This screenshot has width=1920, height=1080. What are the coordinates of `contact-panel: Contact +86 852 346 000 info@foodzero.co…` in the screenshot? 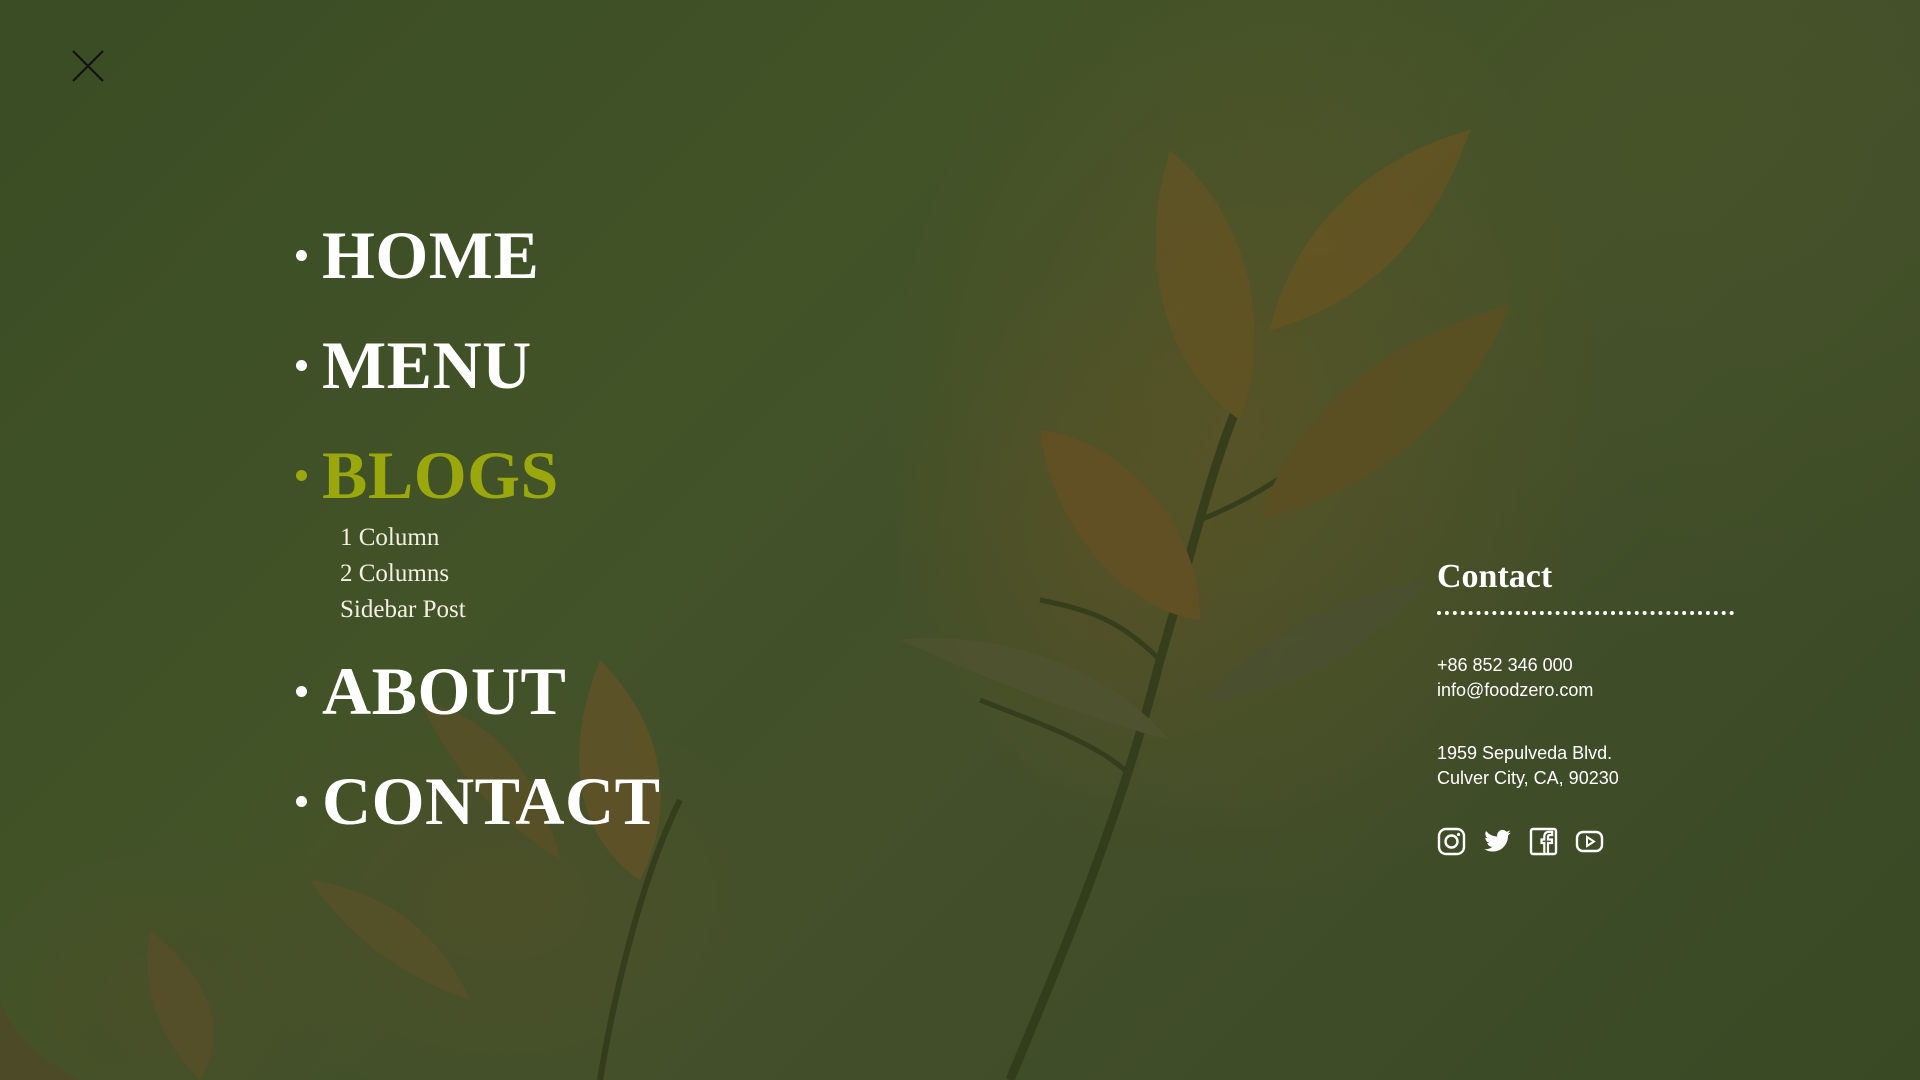 It's located at (1587, 705).